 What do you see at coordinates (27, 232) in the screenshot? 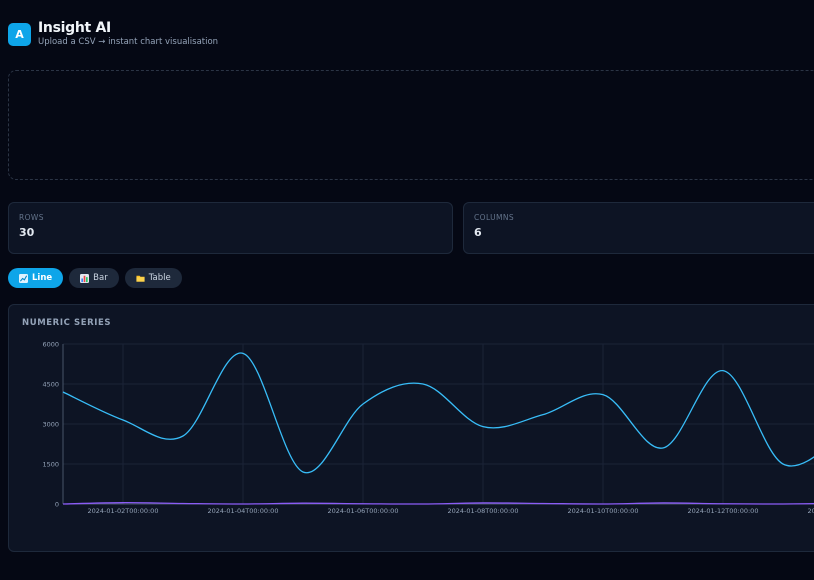
I see `rows-stat-value: 30` at bounding box center [27, 232].